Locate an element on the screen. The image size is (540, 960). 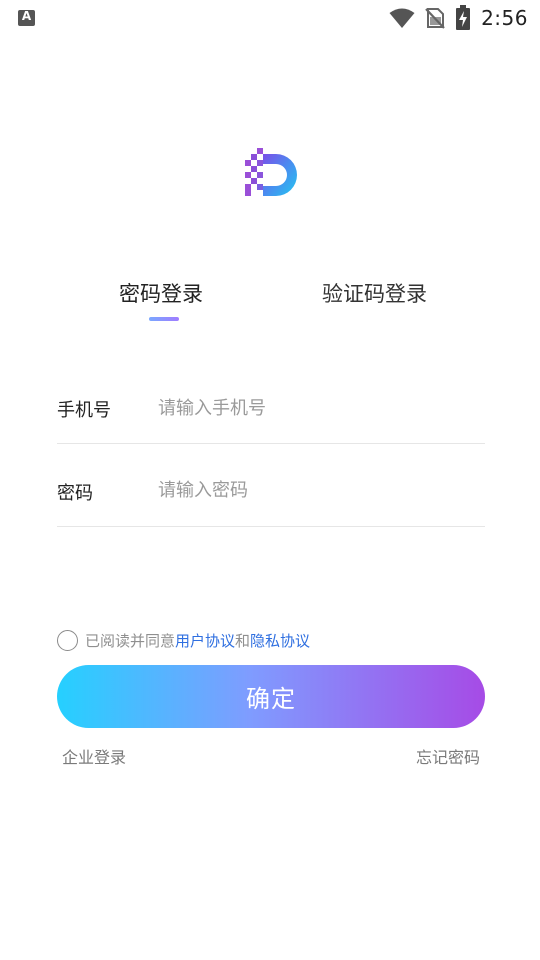
password-input is located at coordinates (318, 490).